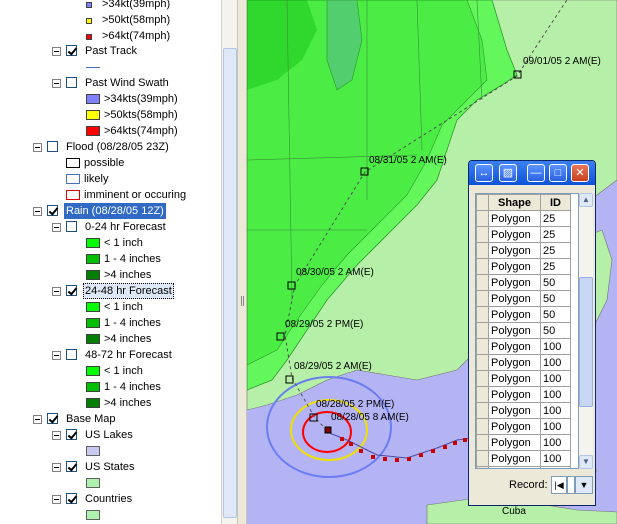 Image resolution: width=617 pixels, height=524 pixels. I want to click on toc-scrollbar, so click(229, 262).